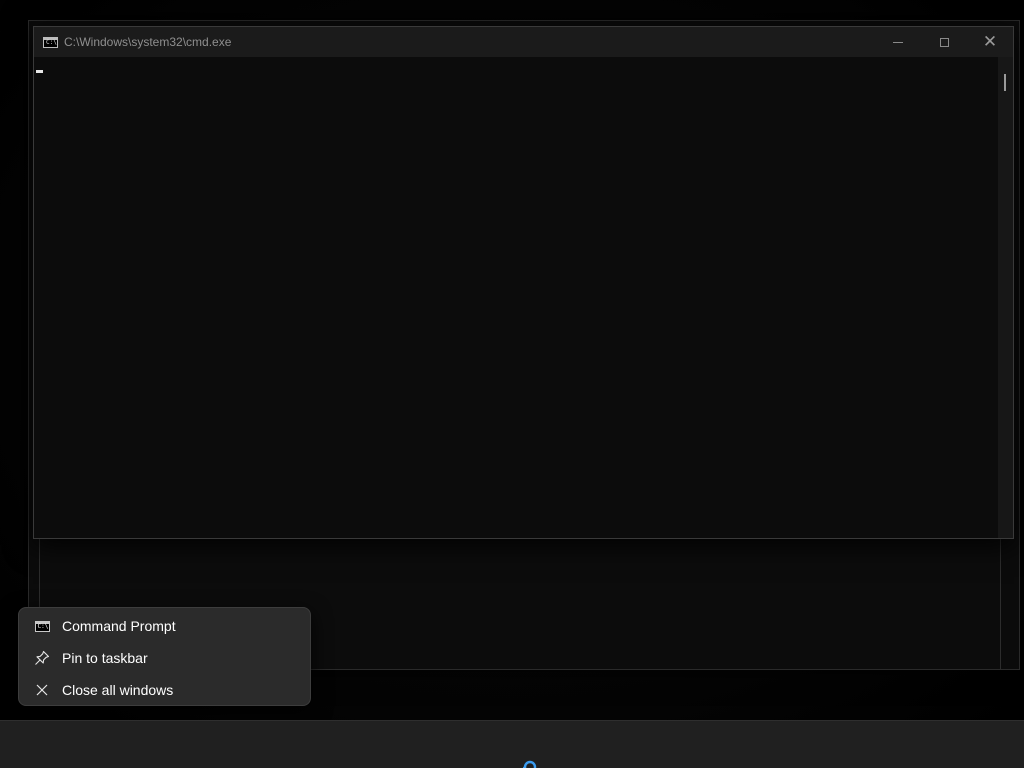  I want to click on vertical-scrollbar, so click(1005, 297).